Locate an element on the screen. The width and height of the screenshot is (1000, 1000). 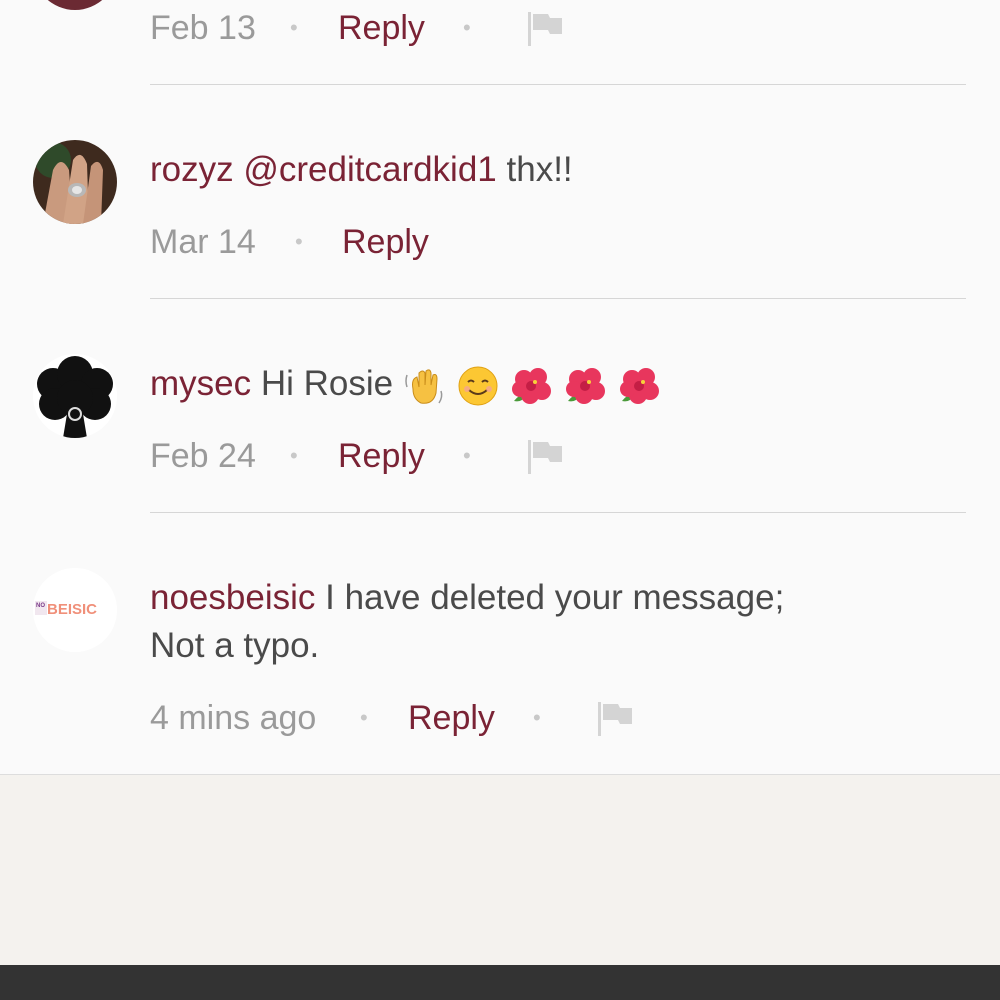
avatar-image: NO BEISIC is located at coordinates (75, 610).